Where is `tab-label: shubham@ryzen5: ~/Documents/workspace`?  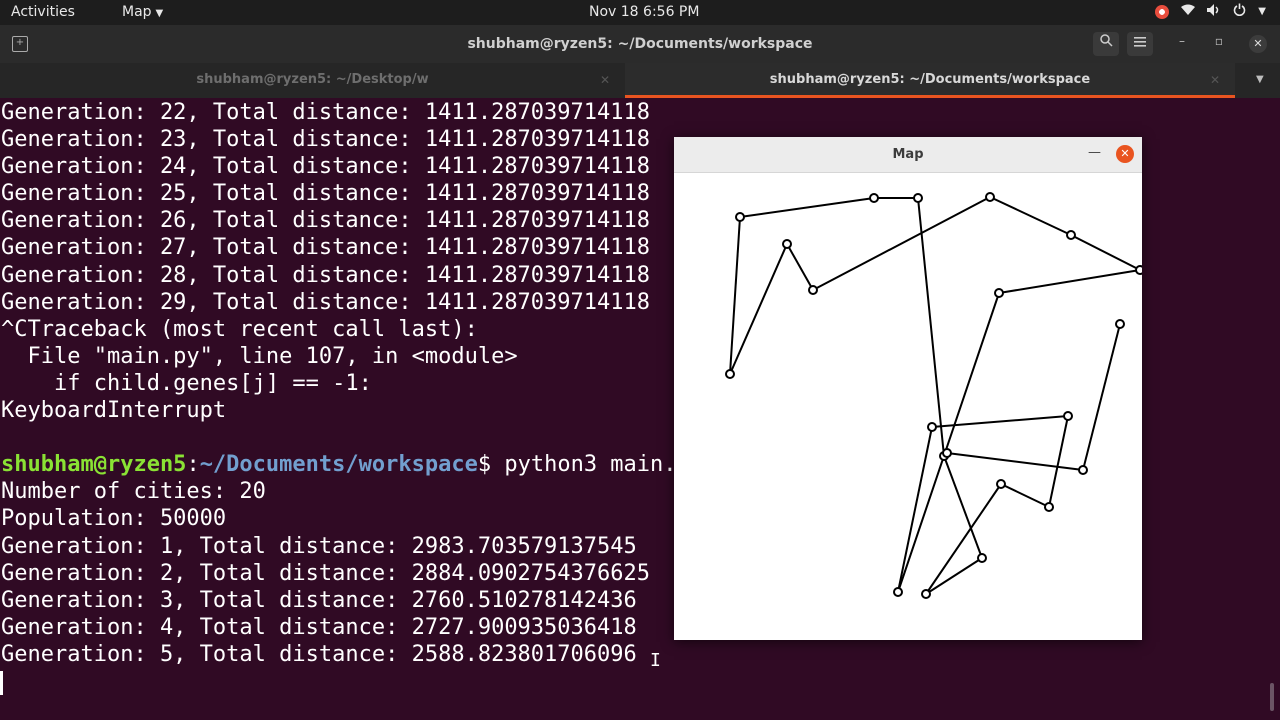 tab-label: shubham@ryzen5: ~/Documents/workspace is located at coordinates (930, 79).